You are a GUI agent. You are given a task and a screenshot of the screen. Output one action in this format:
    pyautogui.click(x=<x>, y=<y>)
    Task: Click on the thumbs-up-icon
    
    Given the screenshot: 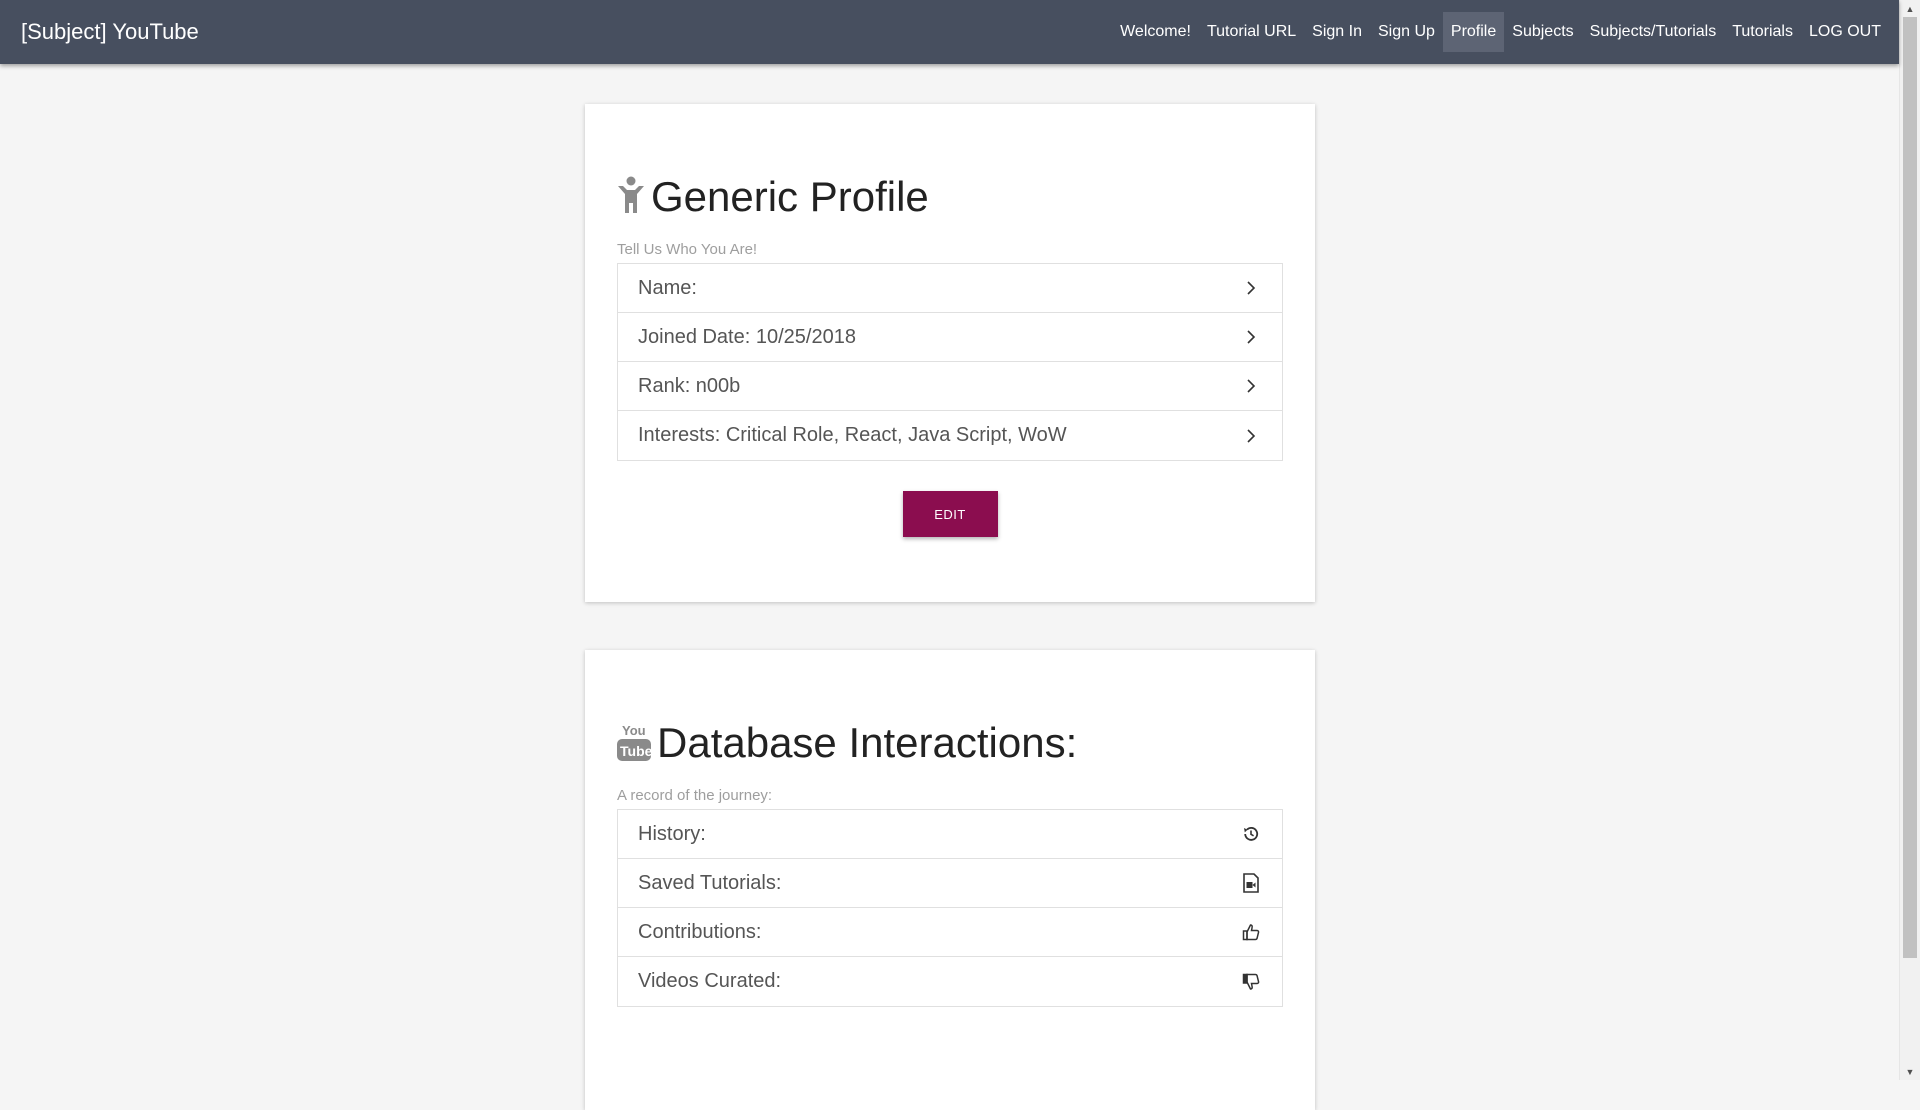 What is the action you would take?
    pyautogui.click(x=1251, y=932)
    